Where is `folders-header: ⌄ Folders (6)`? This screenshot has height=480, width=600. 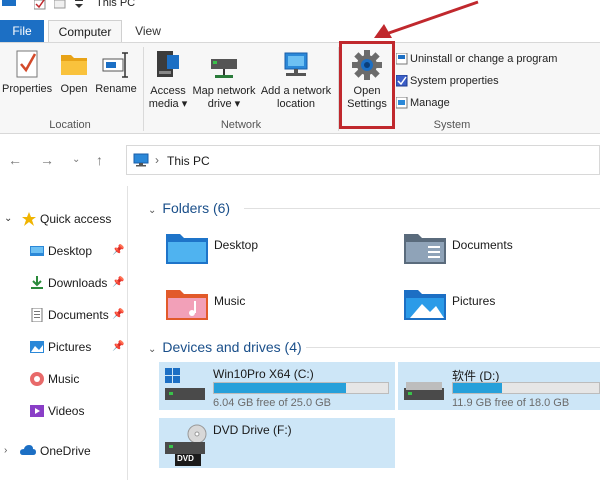 folders-header: ⌄ Folders (6) is located at coordinates (189, 208).